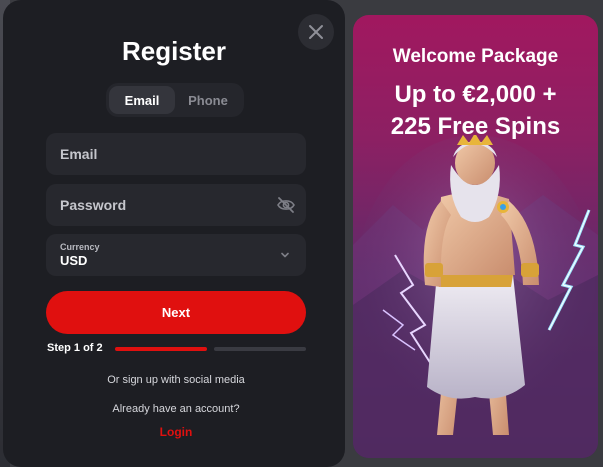  I want to click on chevron-down-icon, so click(285, 255).